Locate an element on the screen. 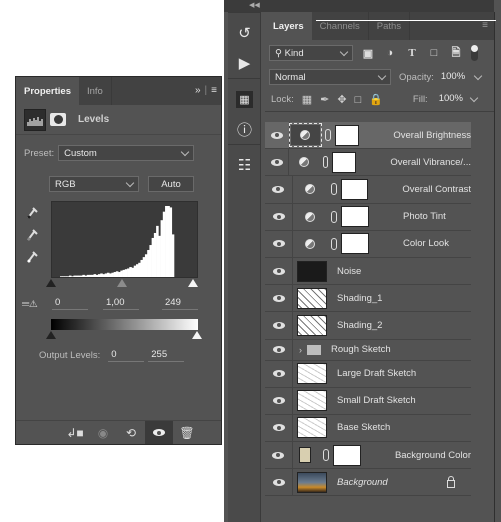  fill-color-swatch is located at coordinates (305, 455).